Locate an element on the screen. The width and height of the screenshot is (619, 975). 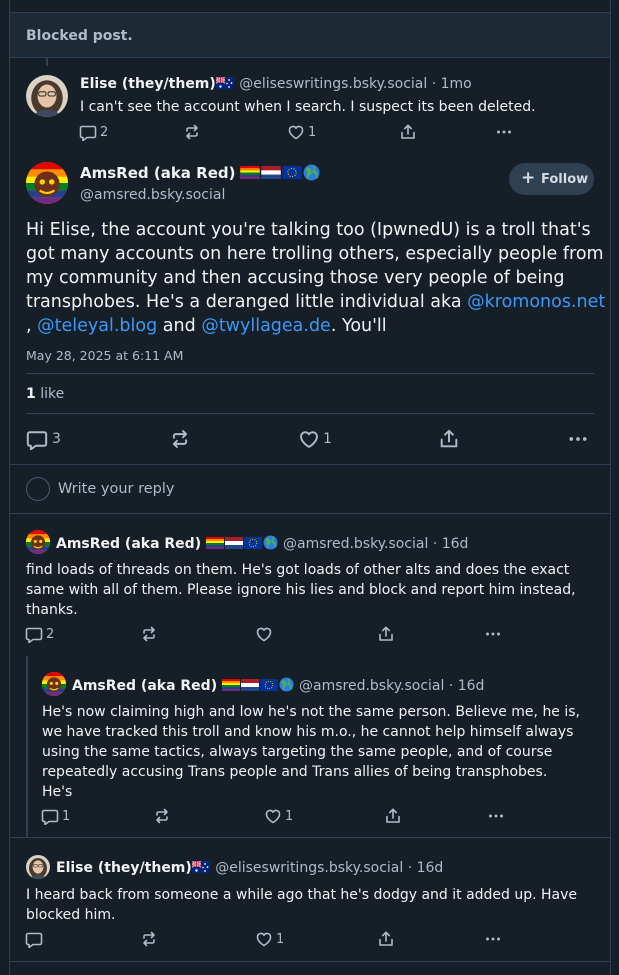
post-date: May 28, 2025 at 6:11 AM is located at coordinates (104, 355).